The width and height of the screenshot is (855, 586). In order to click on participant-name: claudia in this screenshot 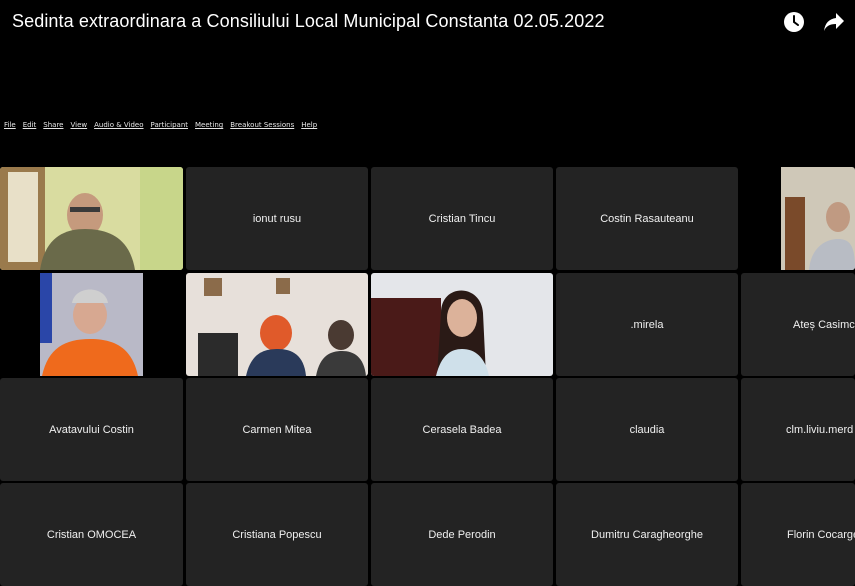, I will do `click(647, 429)`.